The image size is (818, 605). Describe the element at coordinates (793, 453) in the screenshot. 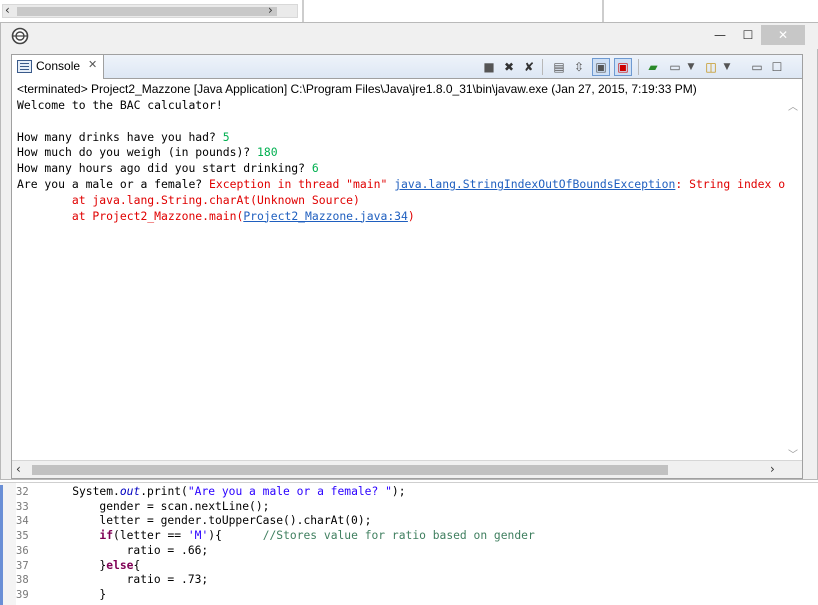

I see `scroll-down-icon: ﹀` at that location.